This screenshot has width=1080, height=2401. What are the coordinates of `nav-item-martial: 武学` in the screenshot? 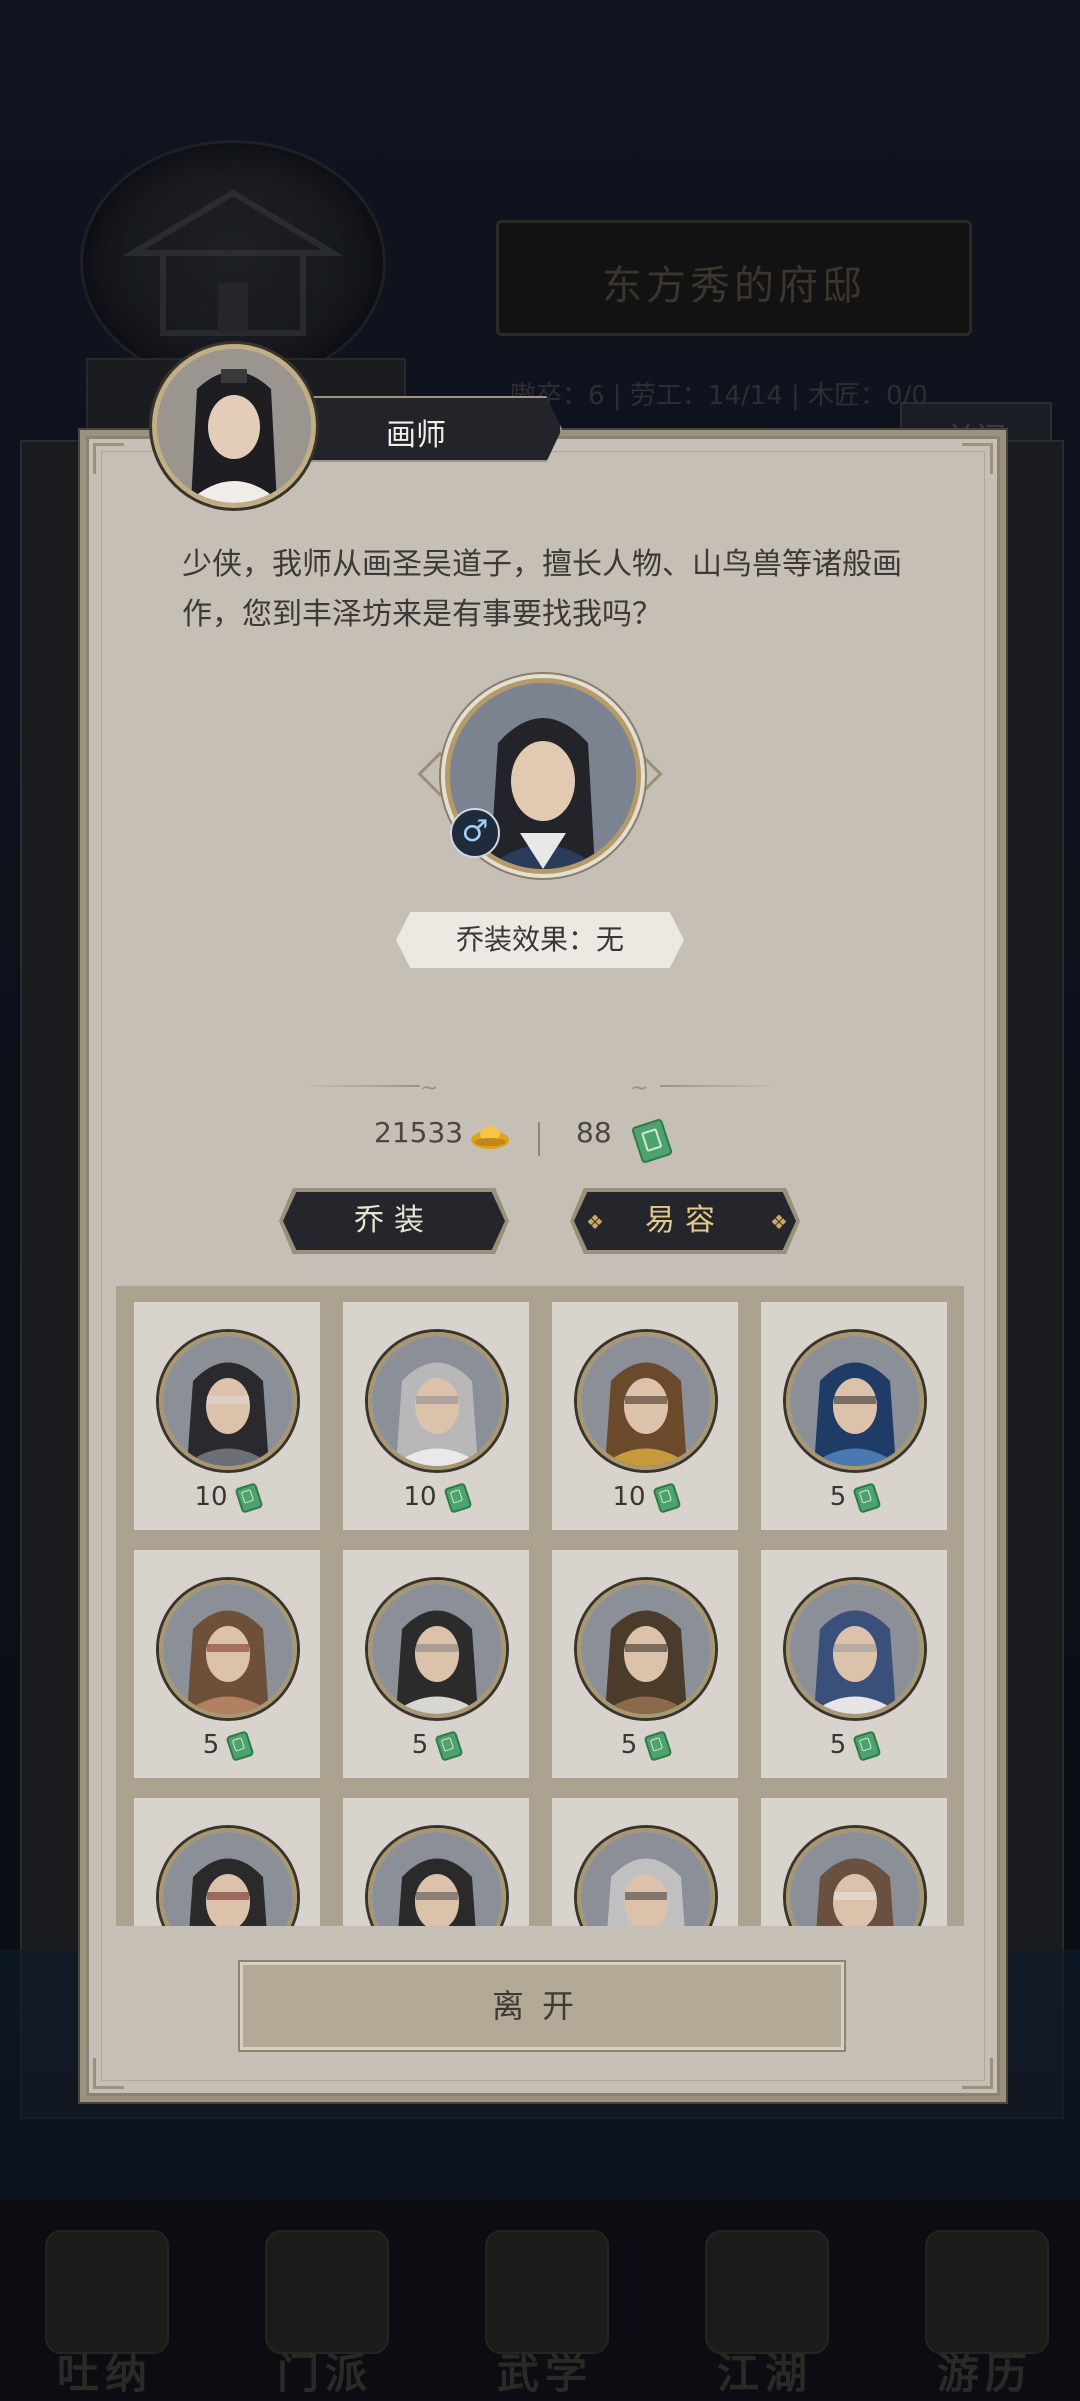 It's located at (545, 2314).